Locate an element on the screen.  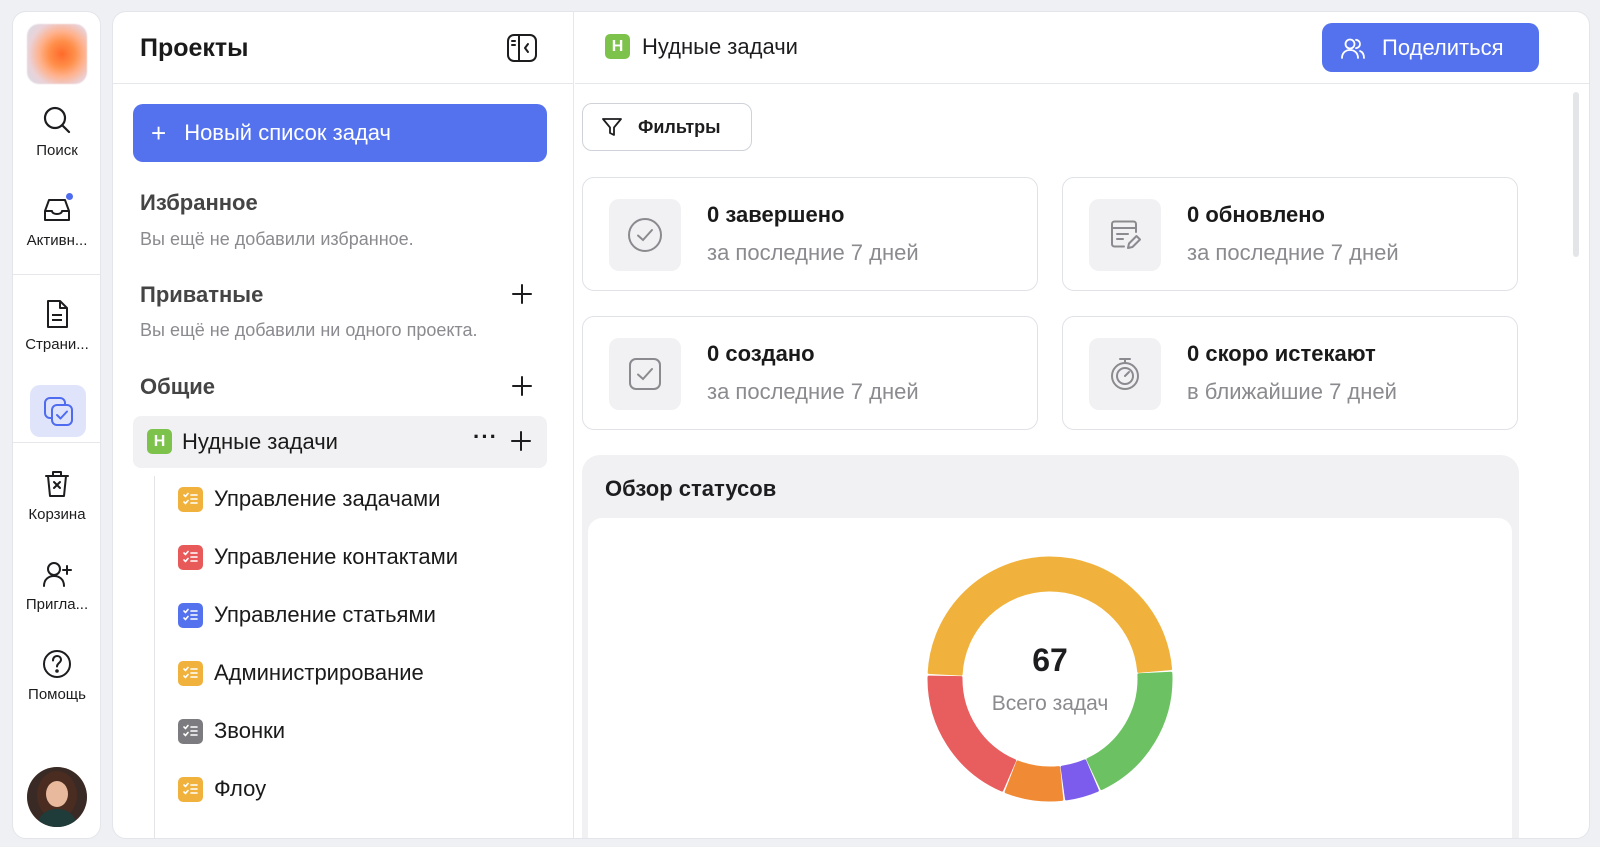
workspace-logo is located at coordinates (57, 54).